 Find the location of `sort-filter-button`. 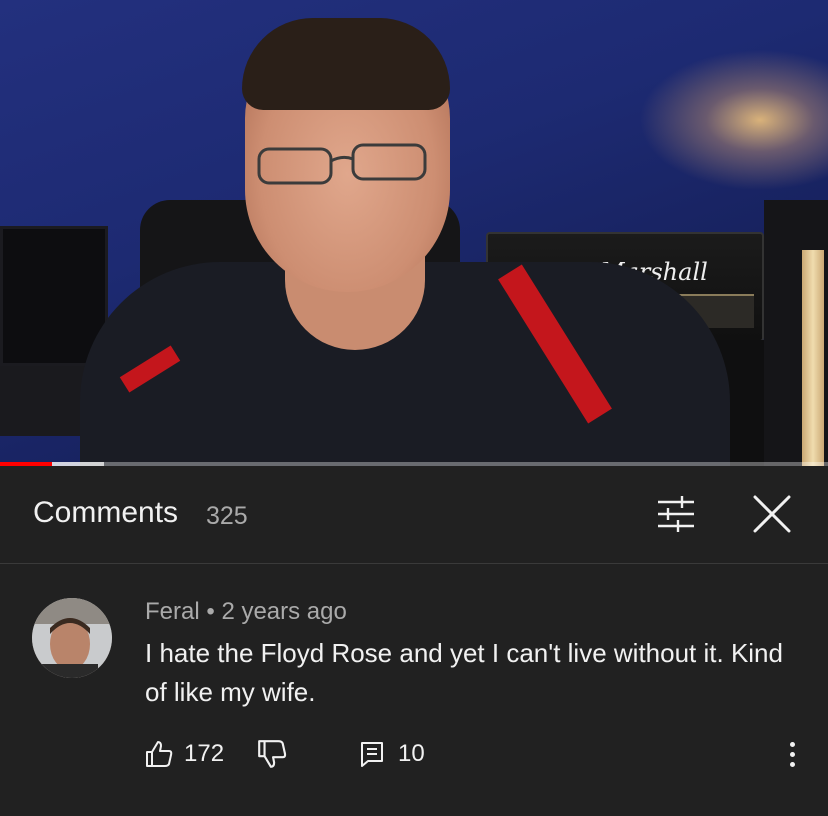

sort-filter-button is located at coordinates (676, 514).